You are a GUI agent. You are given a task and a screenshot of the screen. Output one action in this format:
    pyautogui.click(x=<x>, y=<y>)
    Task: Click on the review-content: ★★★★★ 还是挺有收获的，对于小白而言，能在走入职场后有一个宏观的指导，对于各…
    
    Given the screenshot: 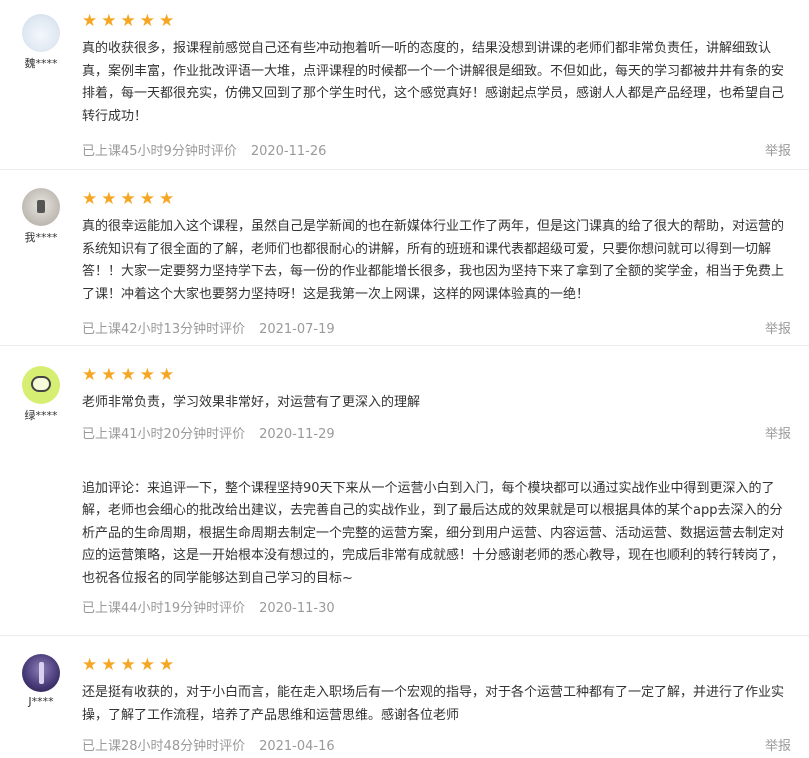 What is the action you would take?
    pyautogui.click(x=436, y=706)
    